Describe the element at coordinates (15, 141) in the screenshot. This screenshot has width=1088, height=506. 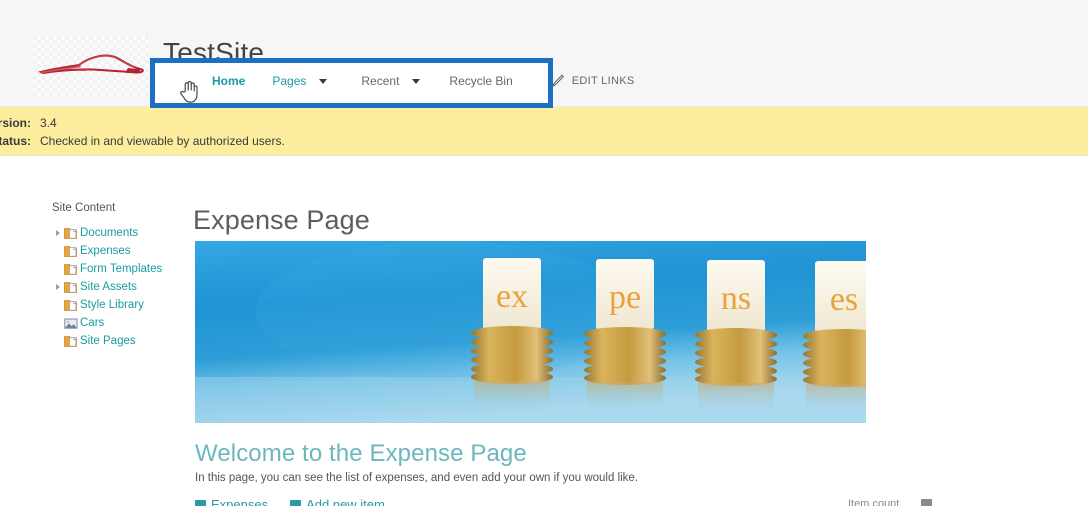
I see `status-status-key: Status:` at that location.